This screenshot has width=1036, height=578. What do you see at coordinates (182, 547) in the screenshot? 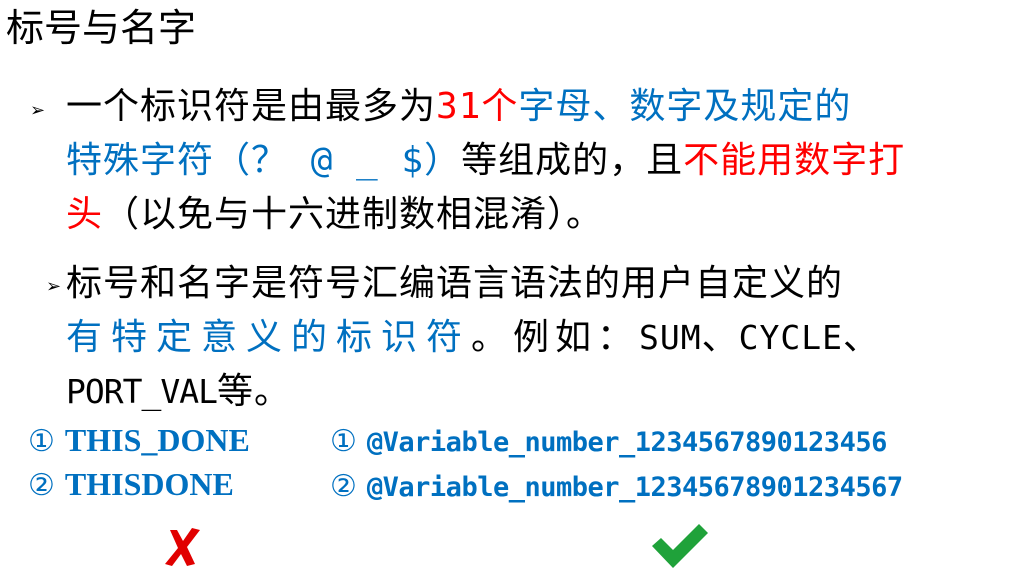
I see `cross-mark-icon` at bounding box center [182, 547].